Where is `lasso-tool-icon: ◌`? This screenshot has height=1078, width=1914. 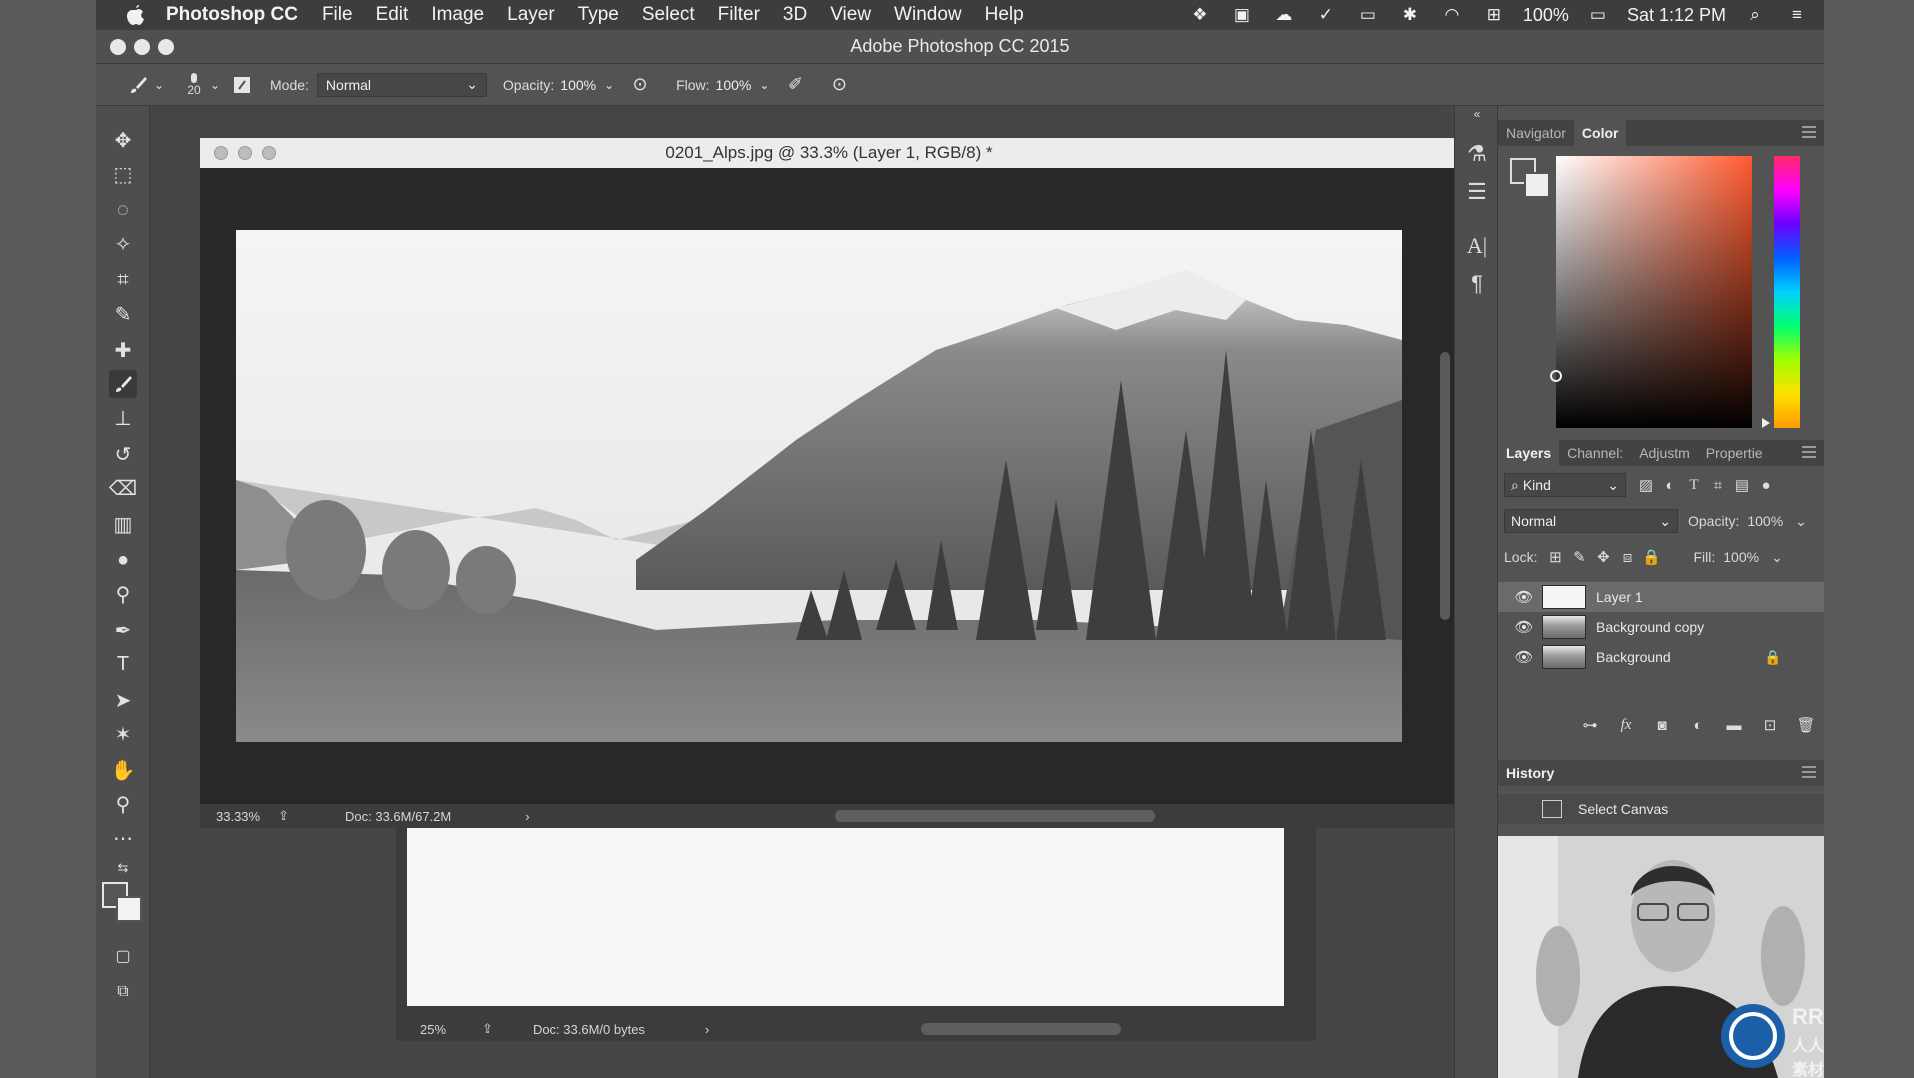 lasso-tool-icon: ◌ is located at coordinates (123, 210).